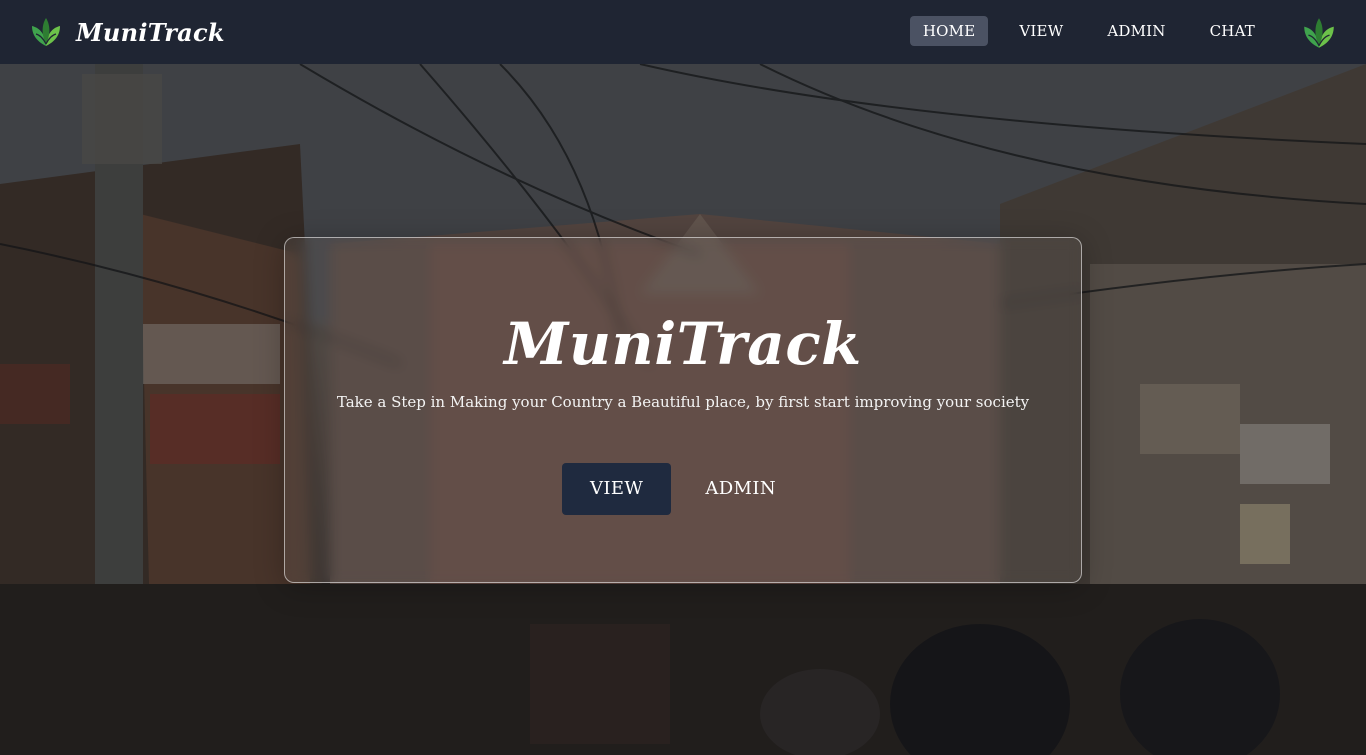 The image size is (1366, 755). I want to click on nav-chat-link: CHAT, so click(1232, 31).